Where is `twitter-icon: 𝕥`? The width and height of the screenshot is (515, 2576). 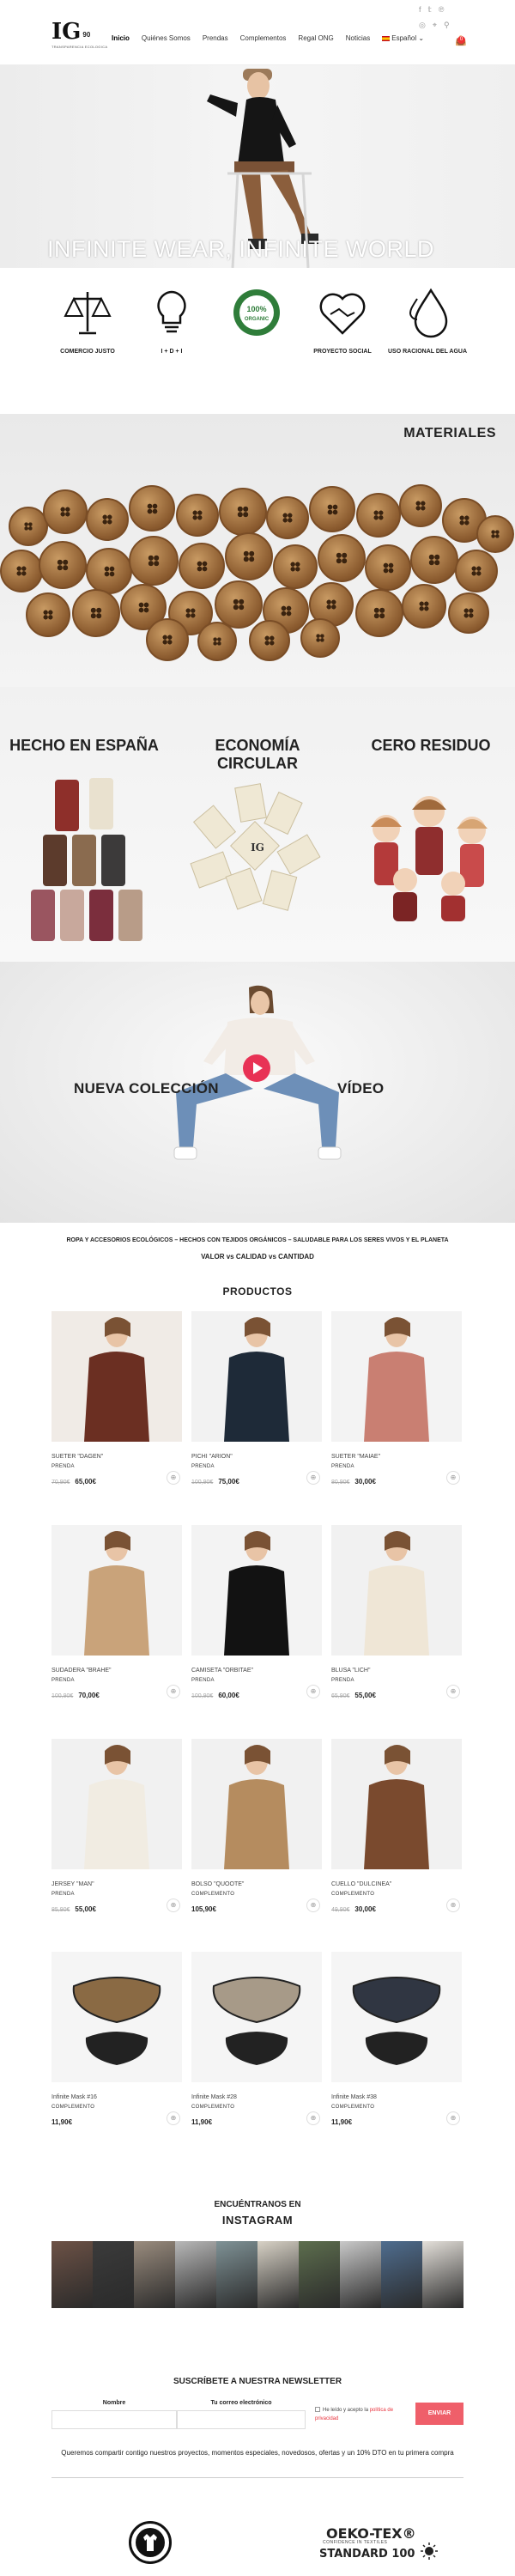 twitter-icon: 𝕥 is located at coordinates (430, 10).